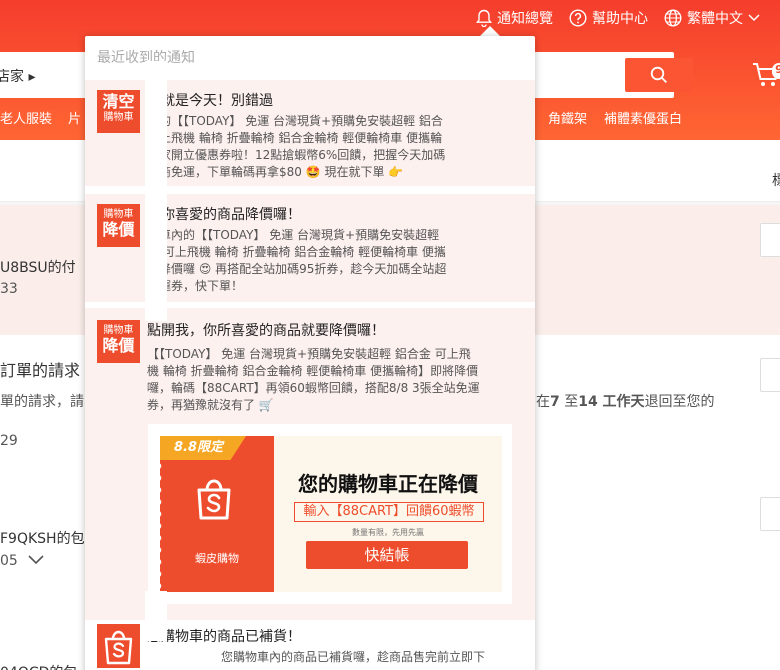 The image size is (780, 670). I want to click on notification-title: 點開我，你所喜愛的商品就要降價囉！, so click(266, 331).